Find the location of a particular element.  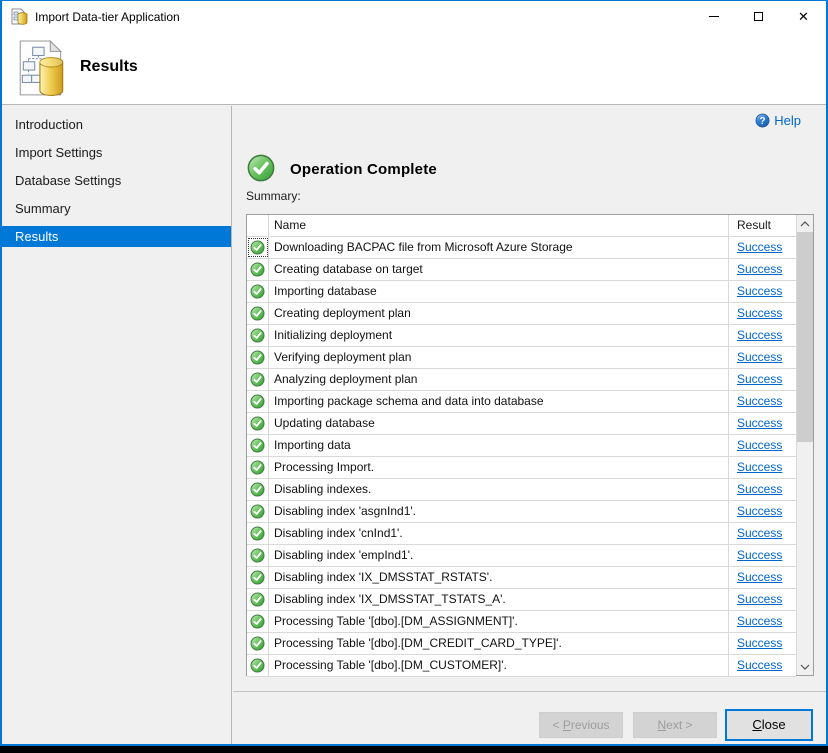

table-row: Disabling index 'cnInd1'. Success is located at coordinates (521, 534).